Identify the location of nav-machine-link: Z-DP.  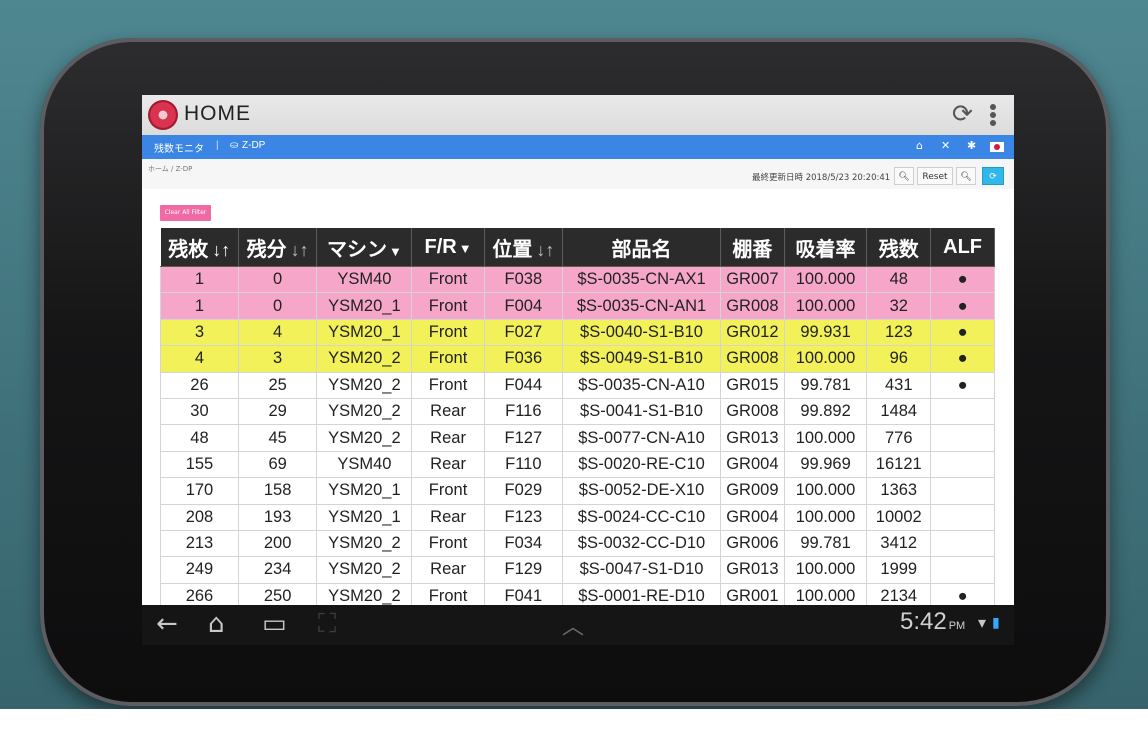
(253, 145).